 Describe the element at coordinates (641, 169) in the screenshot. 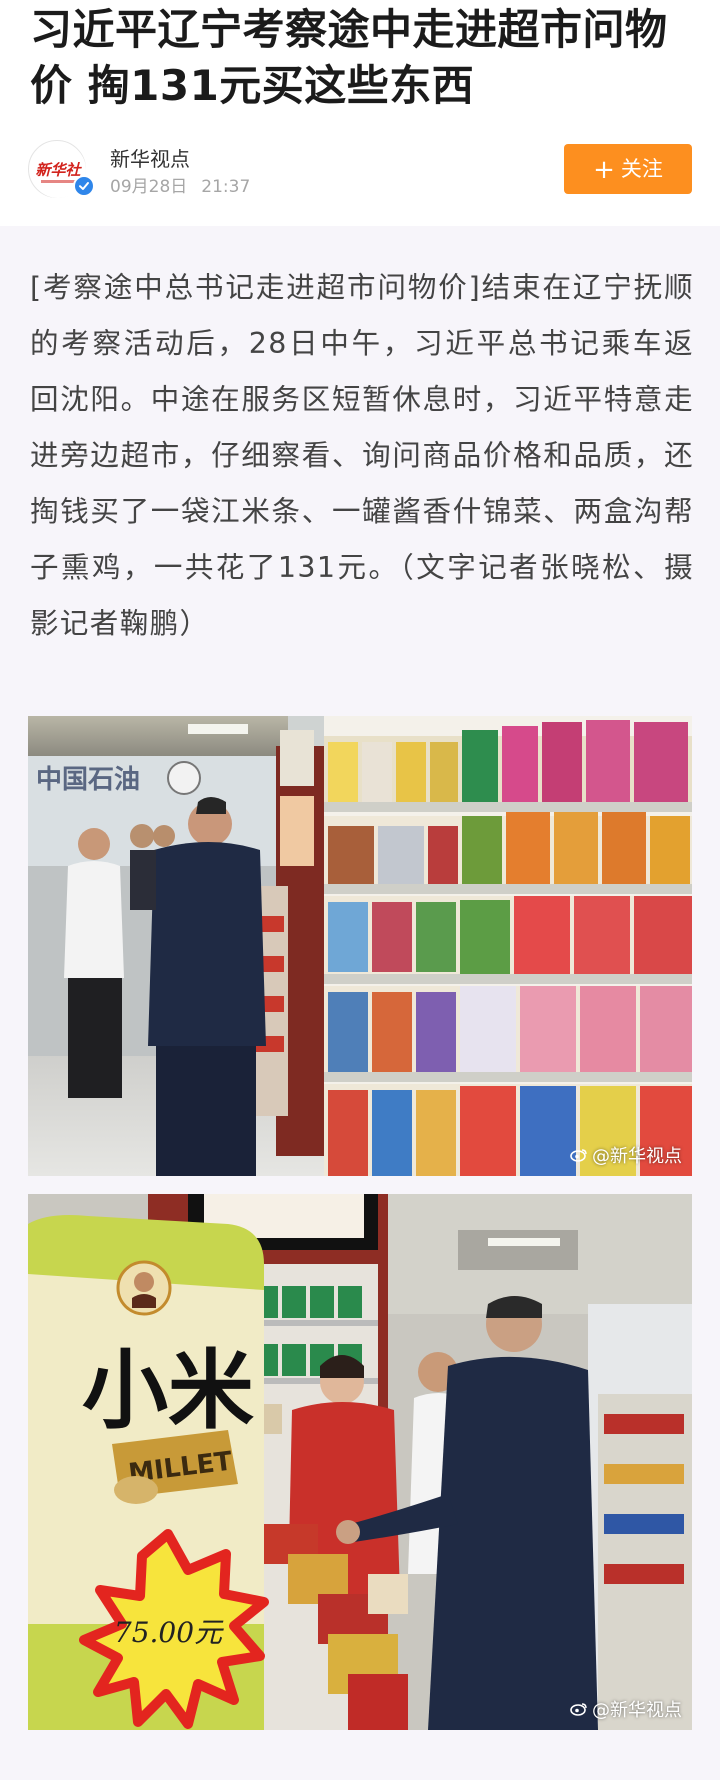

I see `follow-label: 关注` at that location.